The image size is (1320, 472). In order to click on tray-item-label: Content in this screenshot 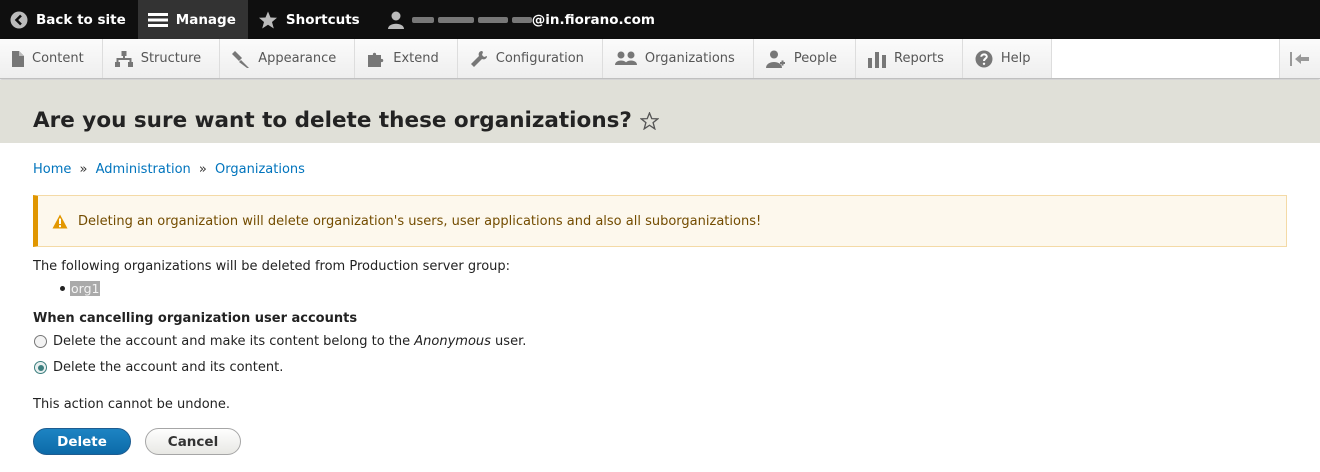, I will do `click(58, 58)`.